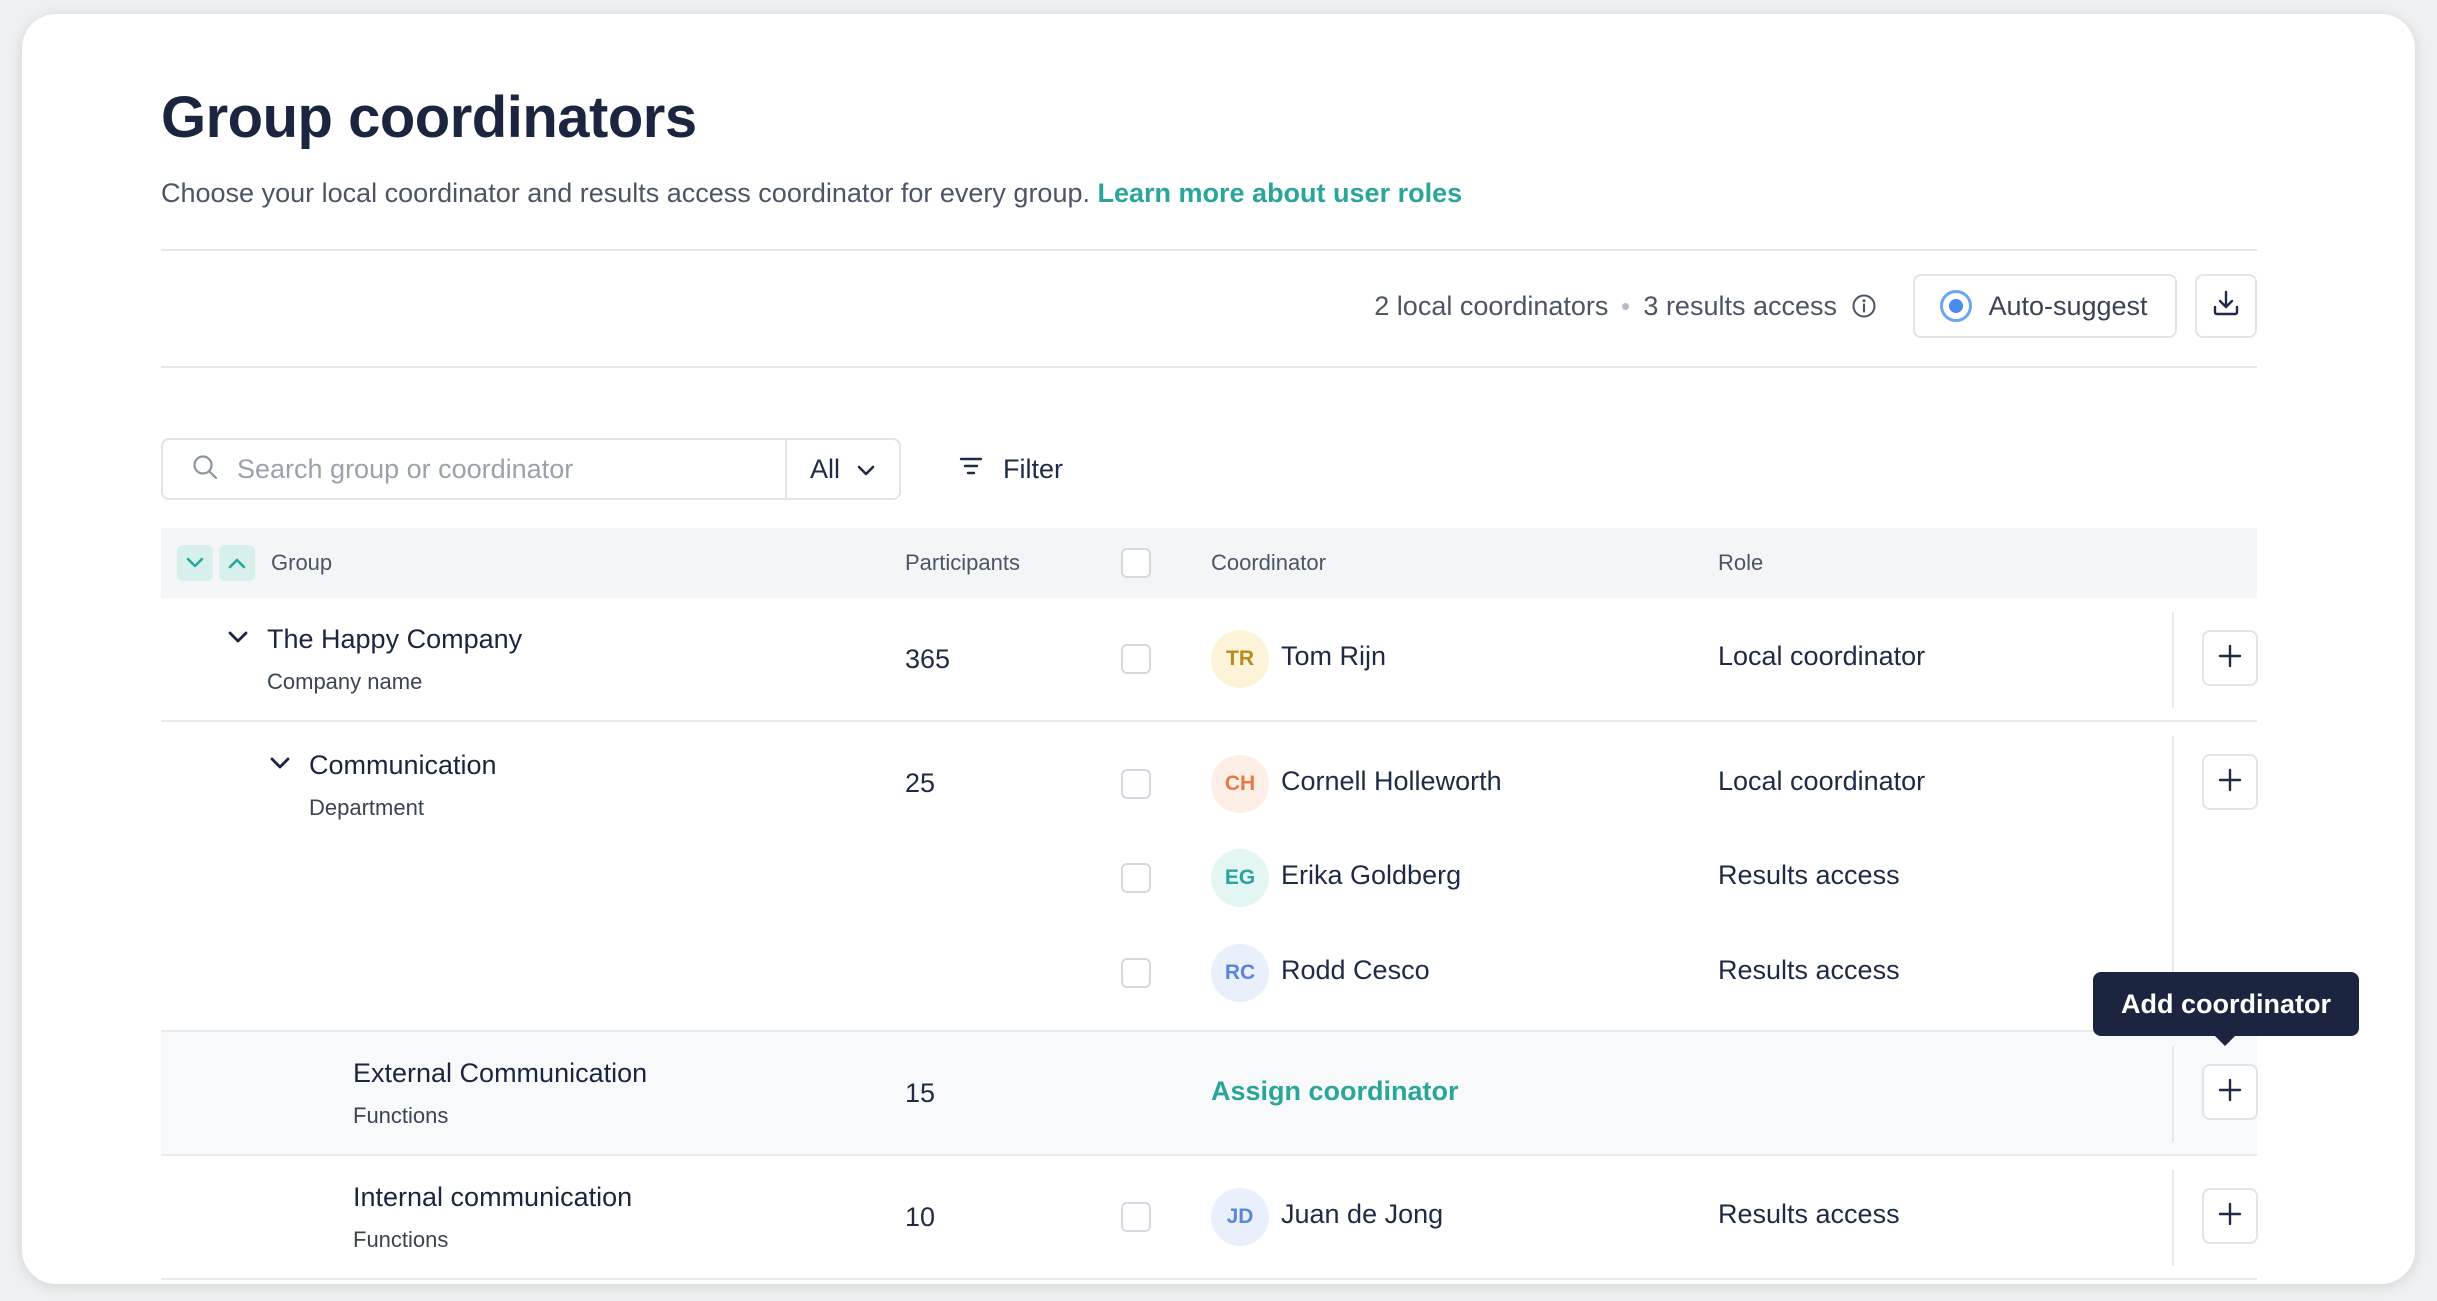 The height and width of the screenshot is (1301, 2437). What do you see at coordinates (1741, 562) in the screenshot?
I see `column-header-role: Role` at bounding box center [1741, 562].